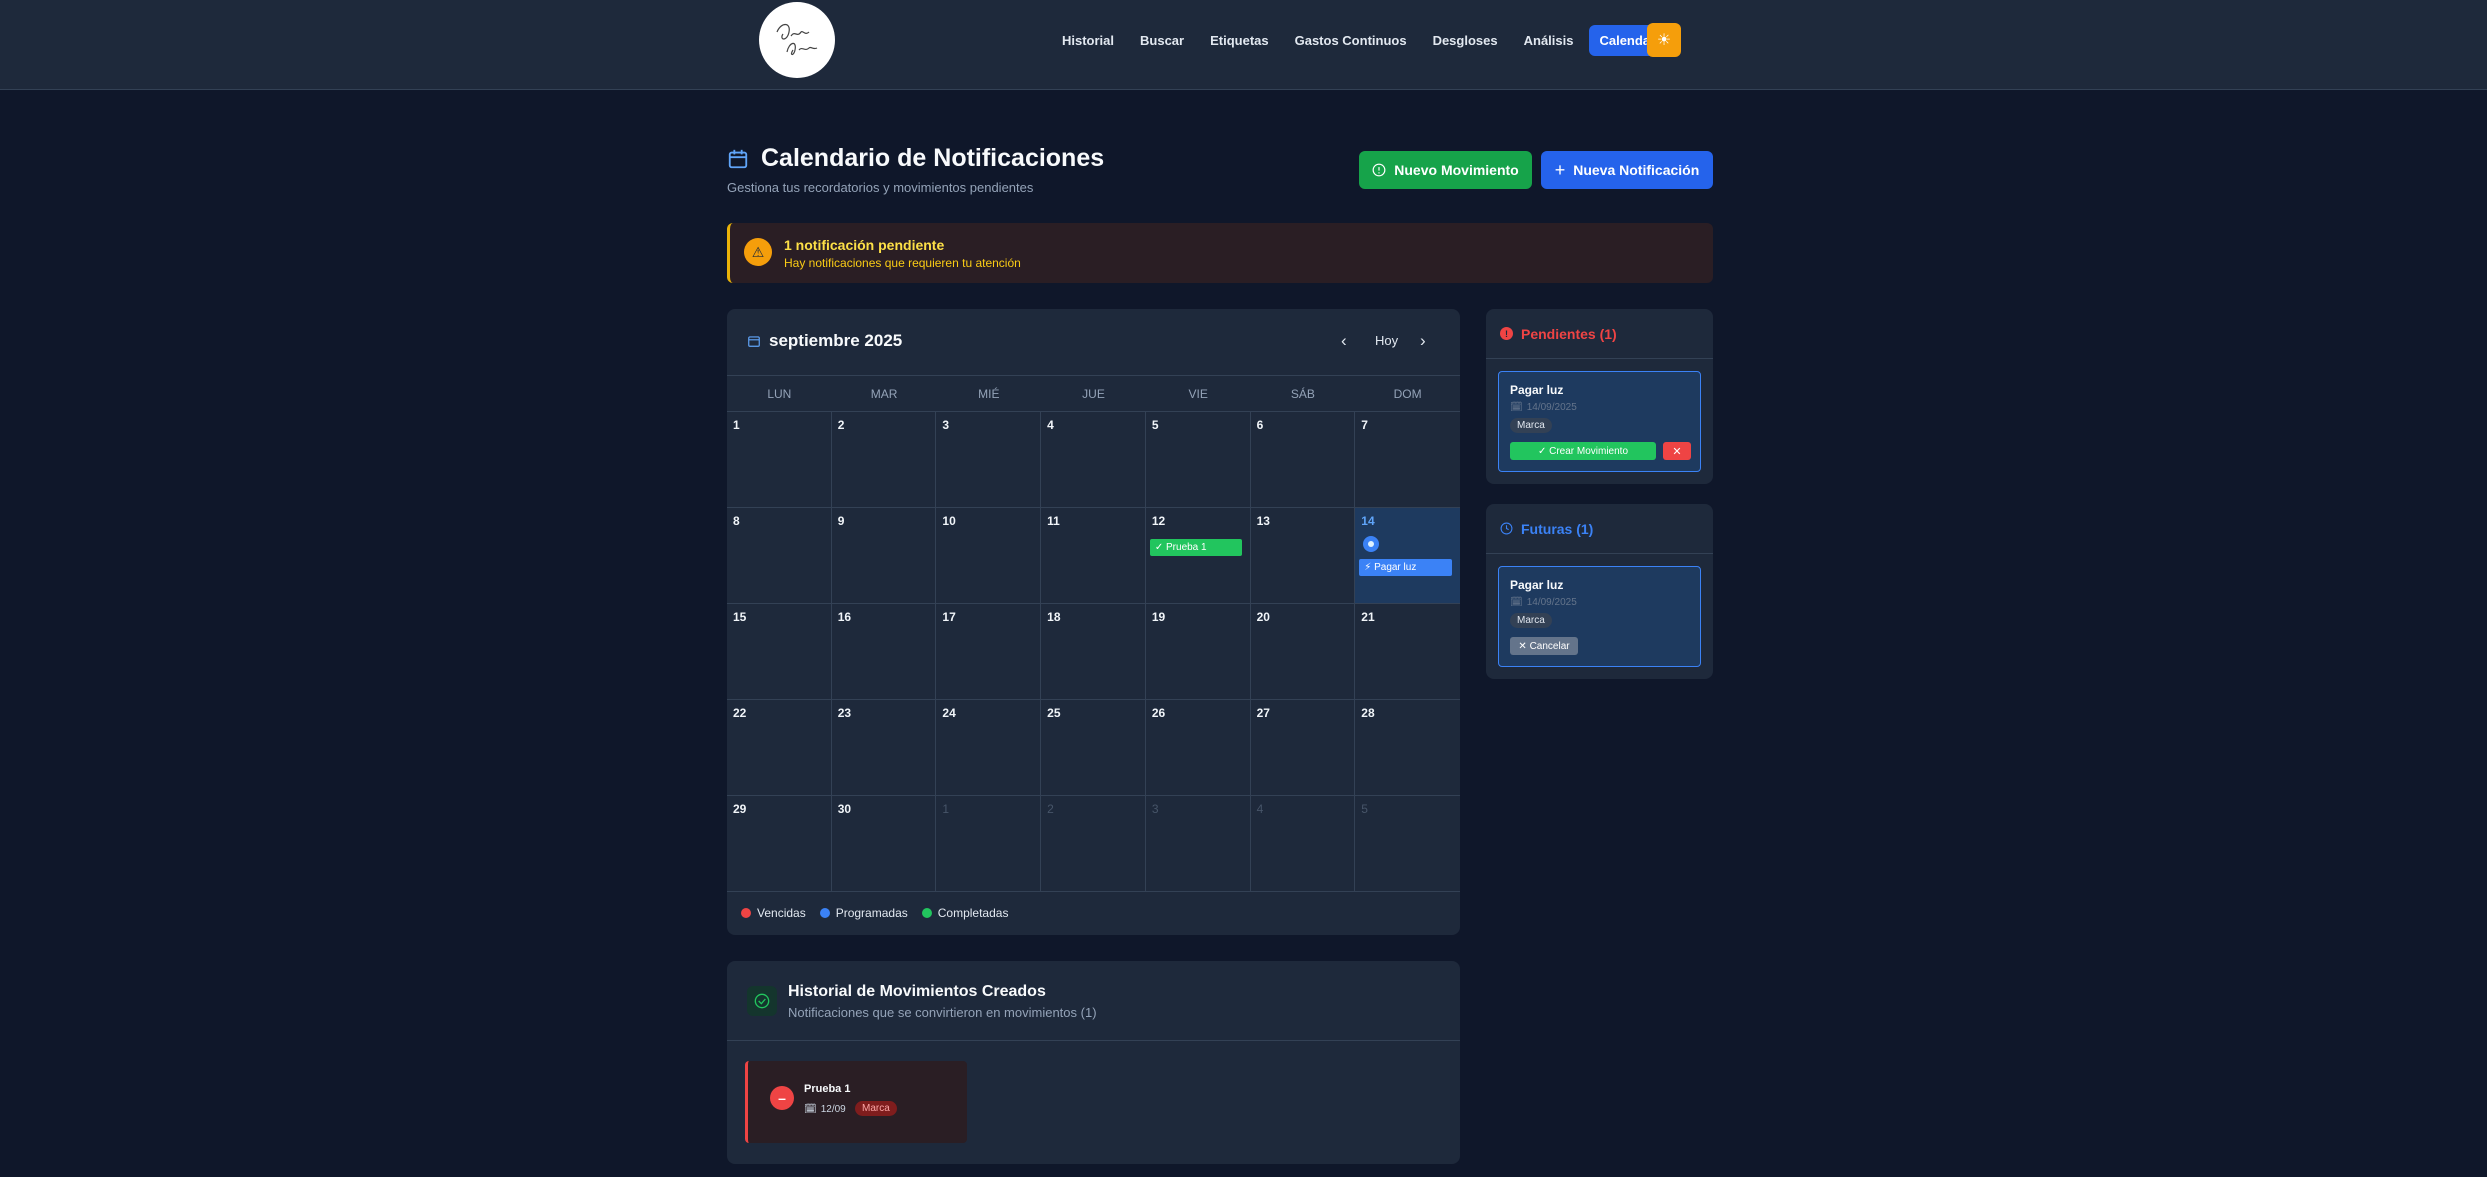 The image size is (2487, 1177). What do you see at coordinates (1198, 652) in the screenshot?
I see `calendar-day: 19` at bounding box center [1198, 652].